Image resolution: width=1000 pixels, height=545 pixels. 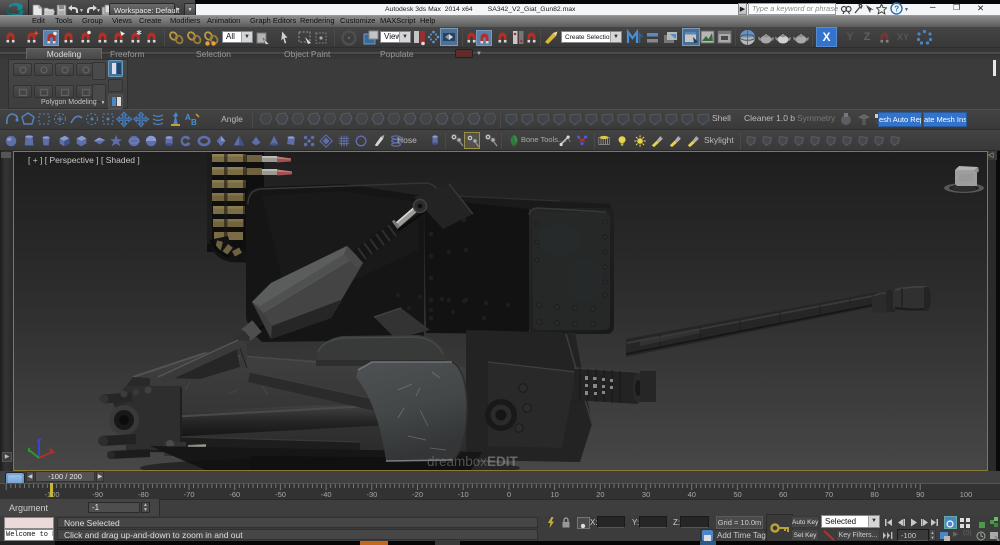 I want to click on svg-text: -50, so click(x=280, y=494).